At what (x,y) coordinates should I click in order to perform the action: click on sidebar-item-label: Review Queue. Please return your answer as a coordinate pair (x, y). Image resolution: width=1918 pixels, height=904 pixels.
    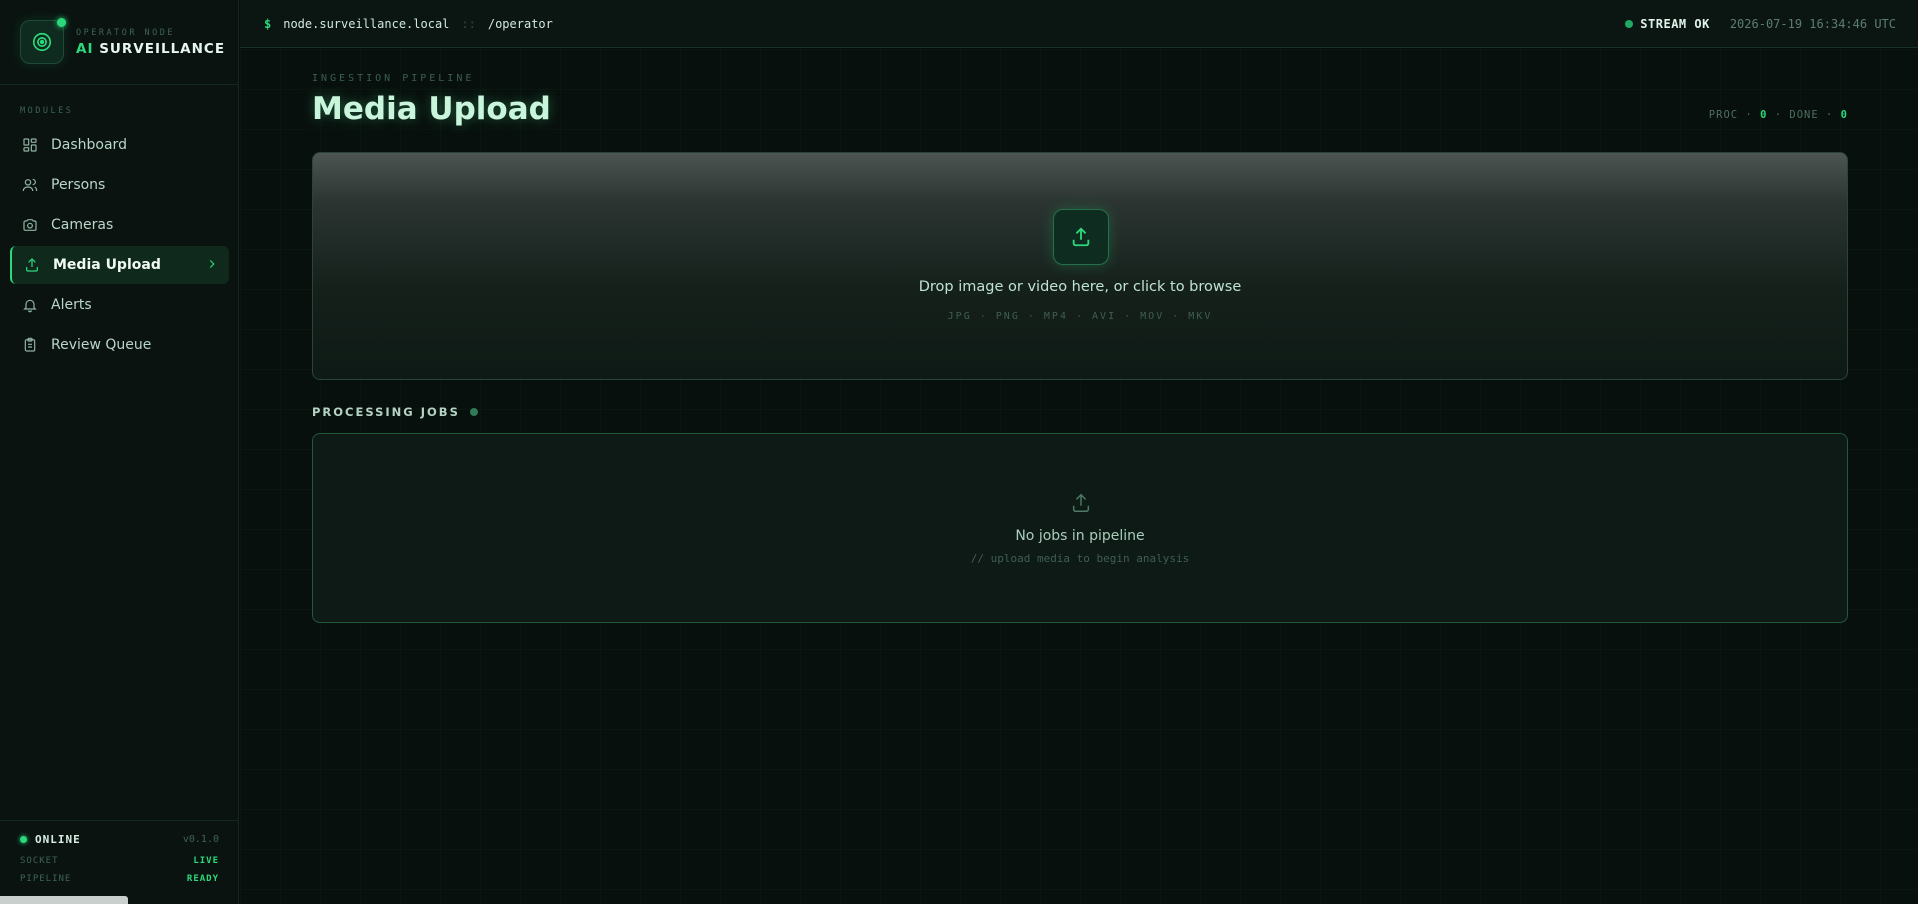
    Looking at the image, I should click on (101, 345).